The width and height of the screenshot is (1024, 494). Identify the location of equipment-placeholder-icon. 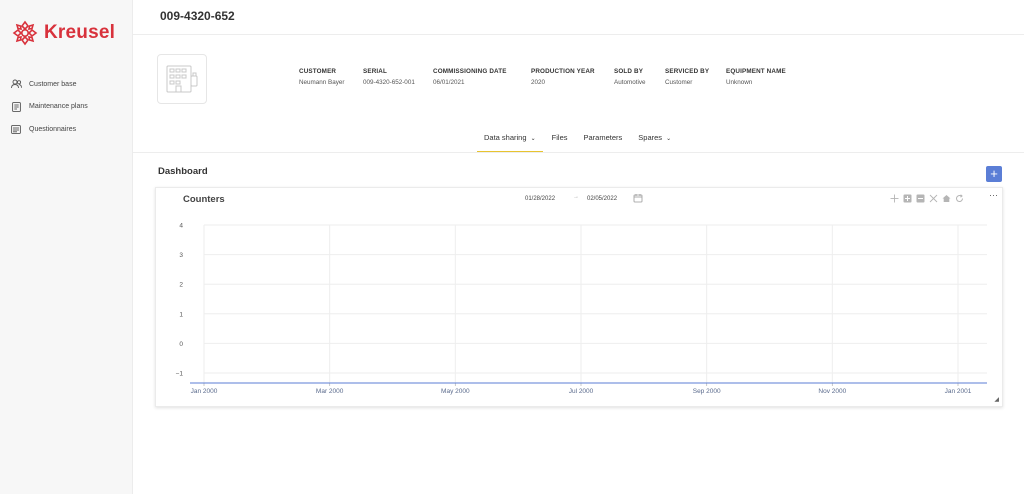
(182, 79).